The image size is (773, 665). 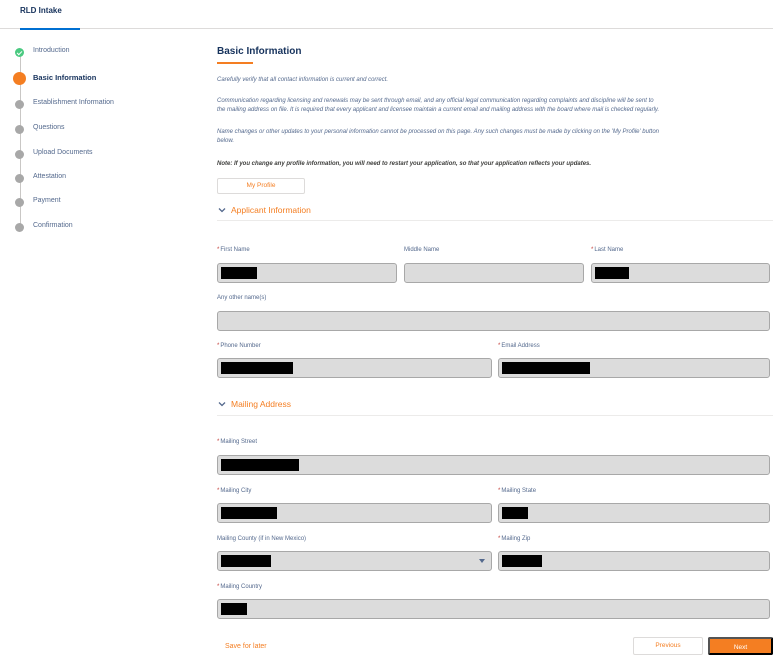 I want to click on step-establishment-information: Establishment Information, so click(x=100, y=104).